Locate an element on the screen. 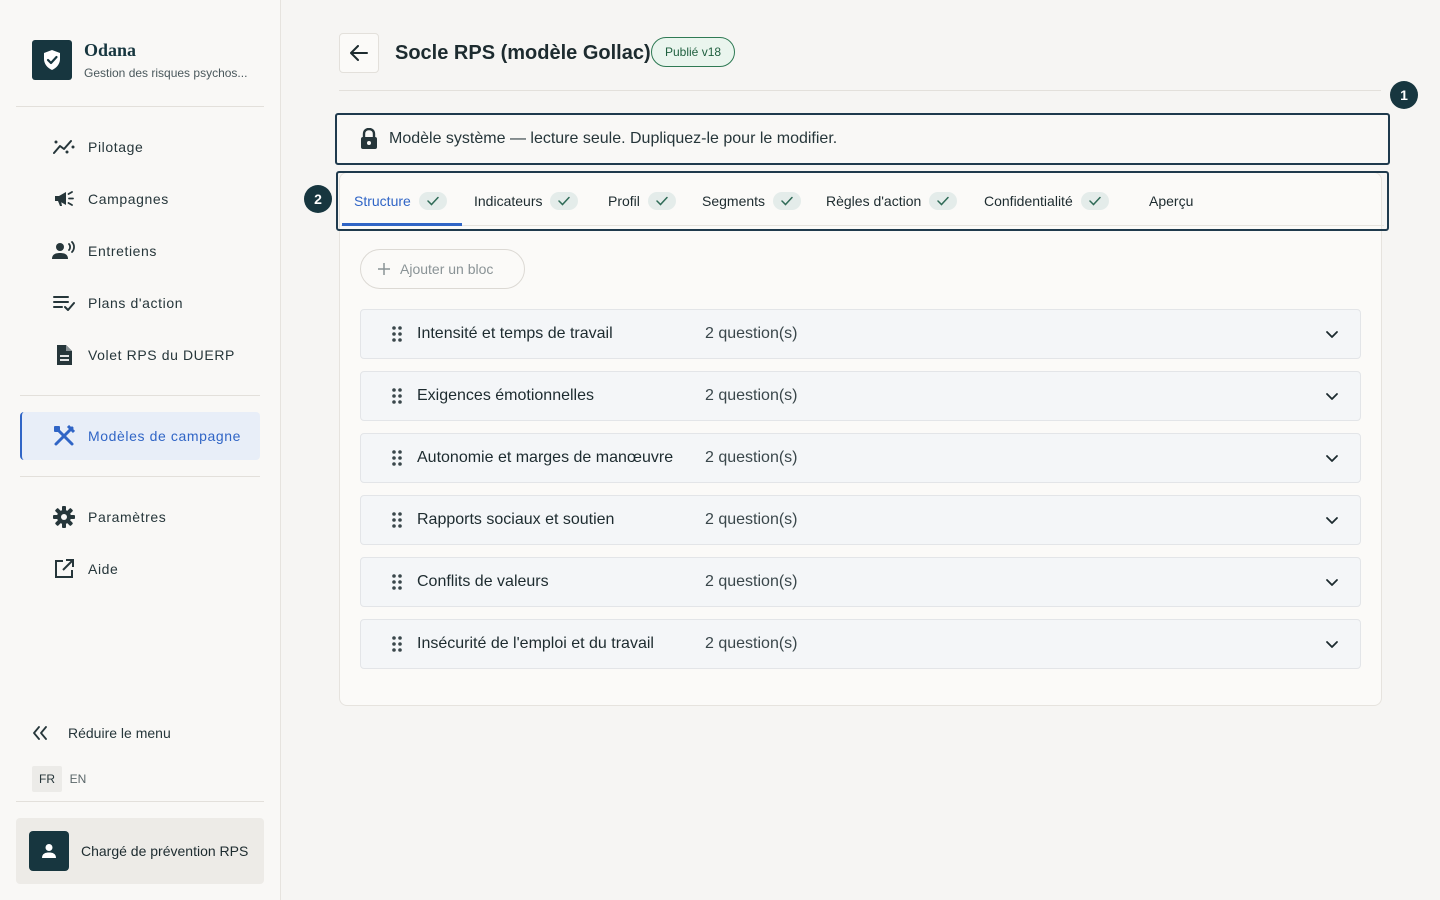  block-row: Exigences émotionnelles 2 question(s) is located at coordinates (860, 396).